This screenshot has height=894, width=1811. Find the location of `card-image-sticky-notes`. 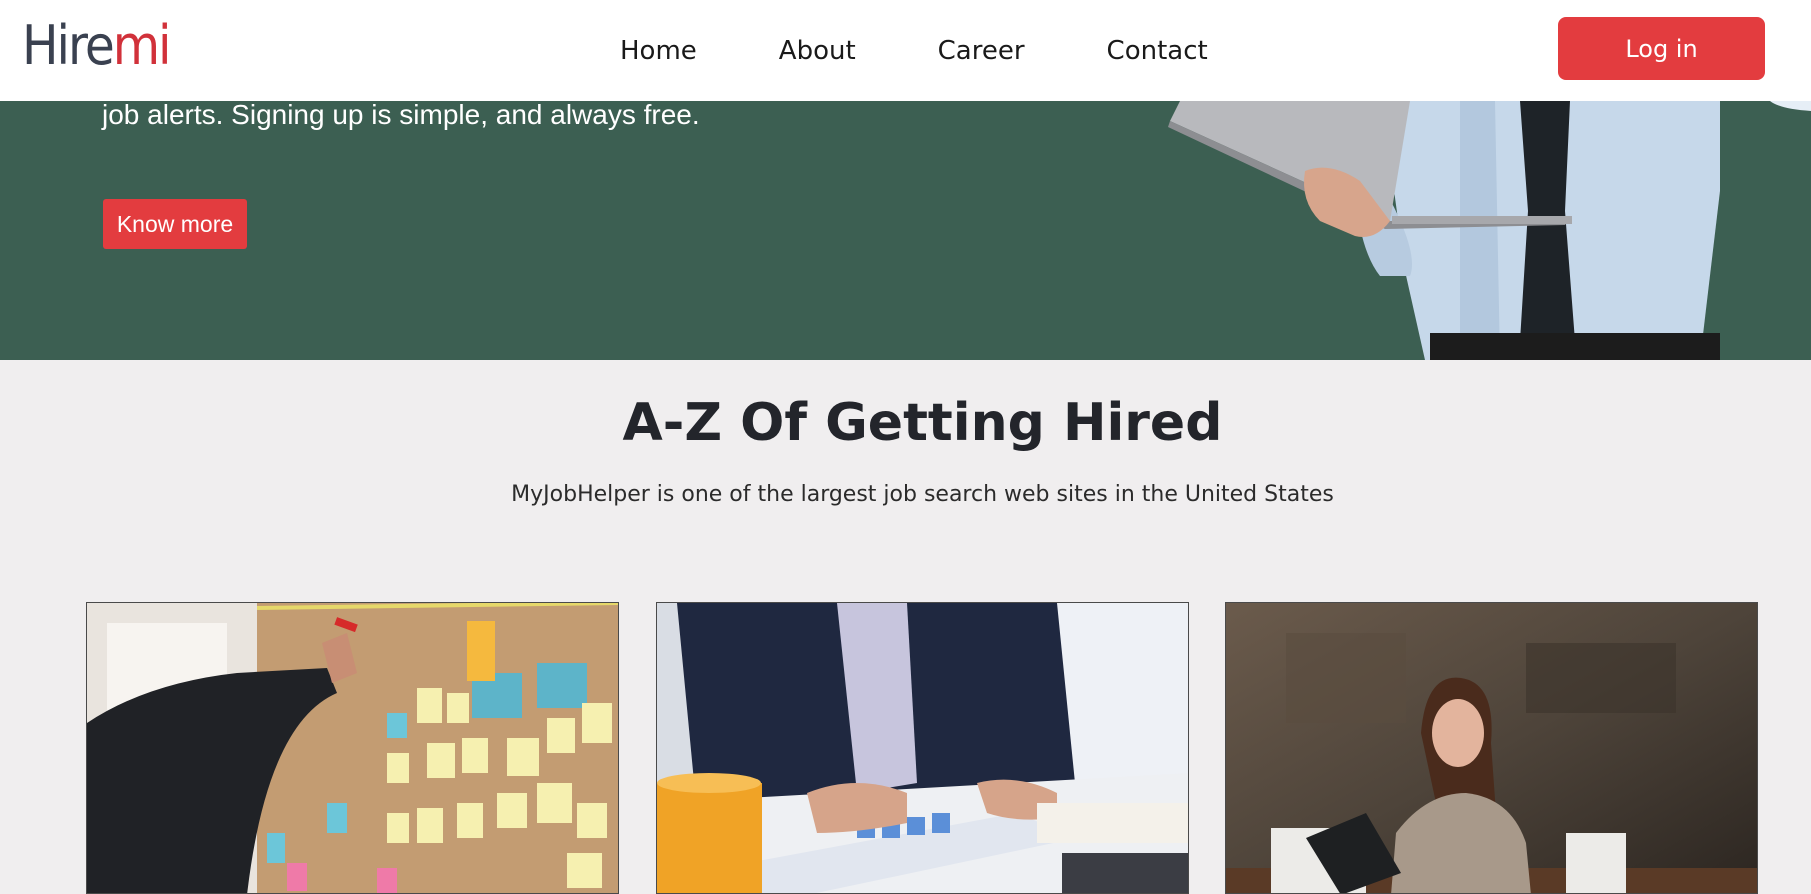

card-image-sticky-notes is located at coordinates (352, 748).